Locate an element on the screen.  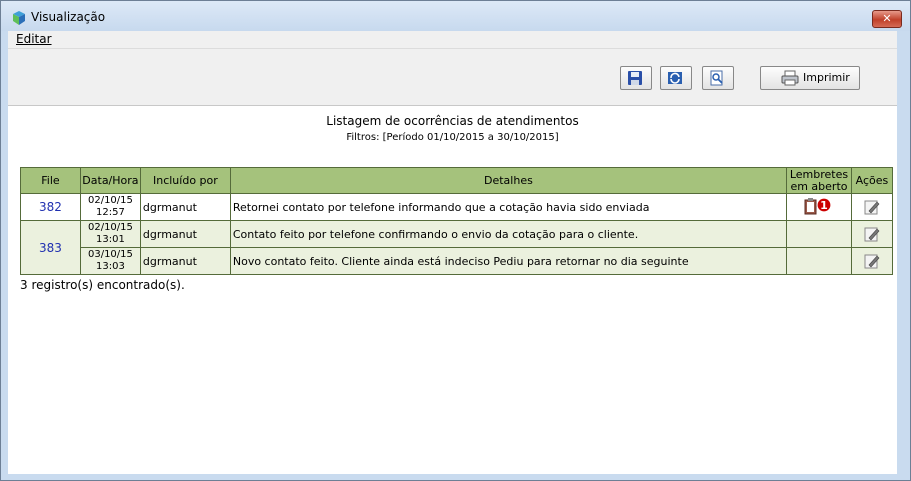
col-file-header: File is located at coordinates (50, 180).